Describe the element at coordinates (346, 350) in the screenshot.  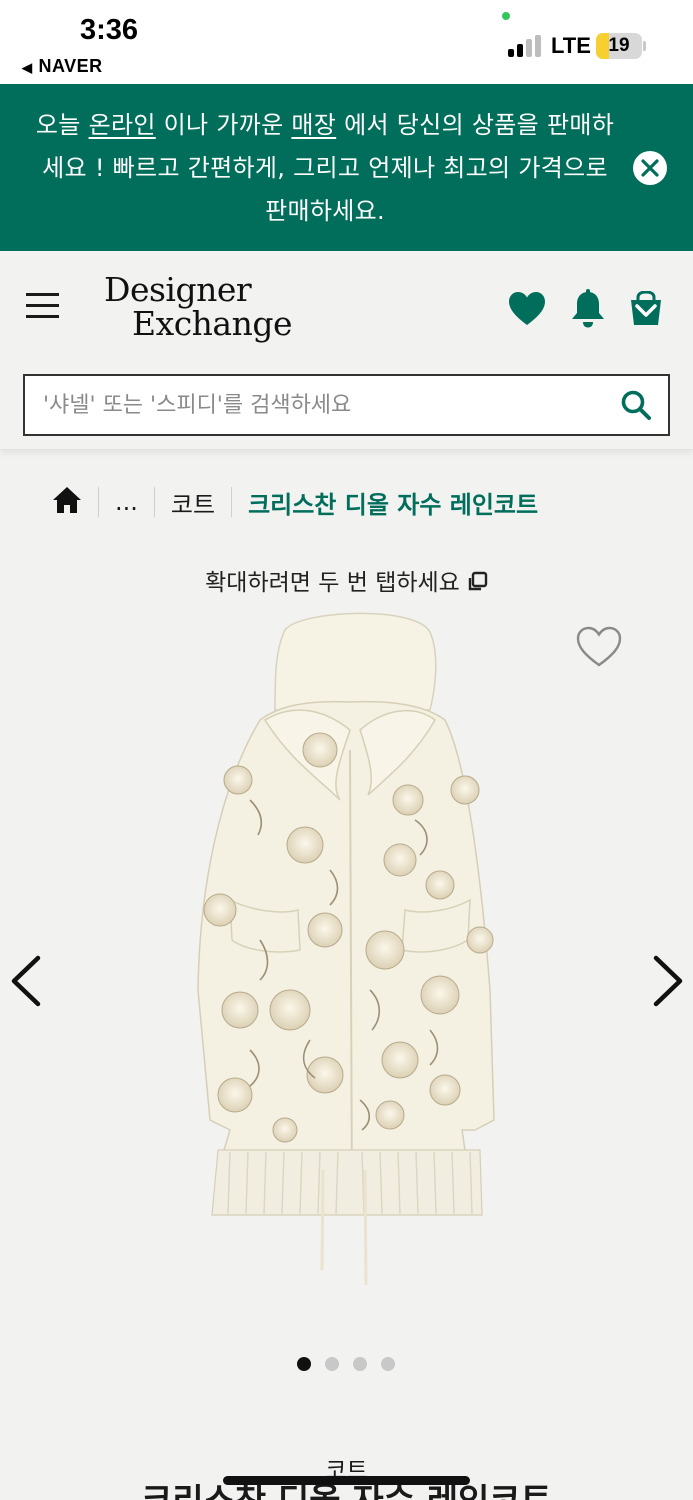
I see `site-header: Designer Exchange` at that location.